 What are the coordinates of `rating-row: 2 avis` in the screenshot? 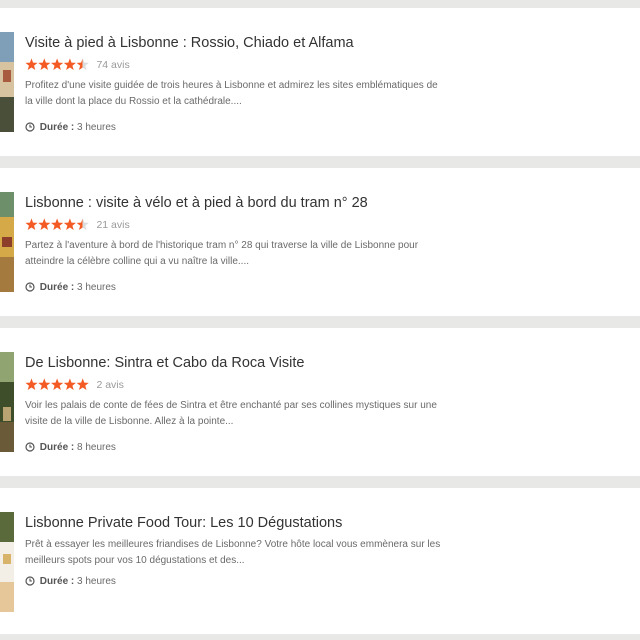 It's located at (74, 383).